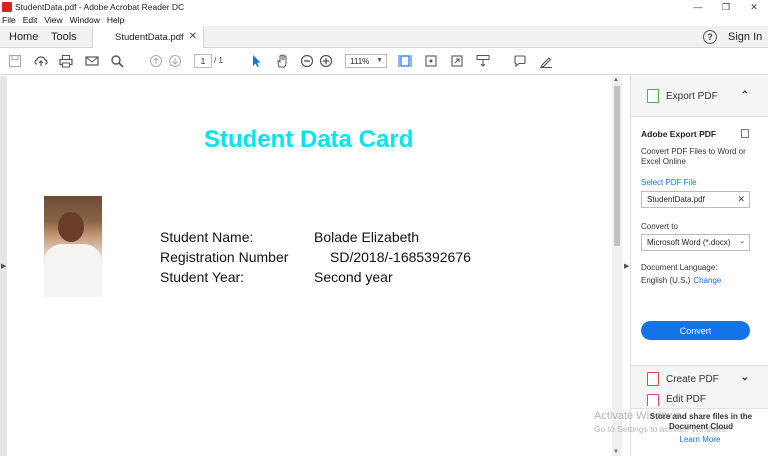 The image size is (768, 456). What do you see at coordinates (692, 379) in the screenshot?
I see `create-pdf-label: Create PDF` at bounding box center [692, 379].